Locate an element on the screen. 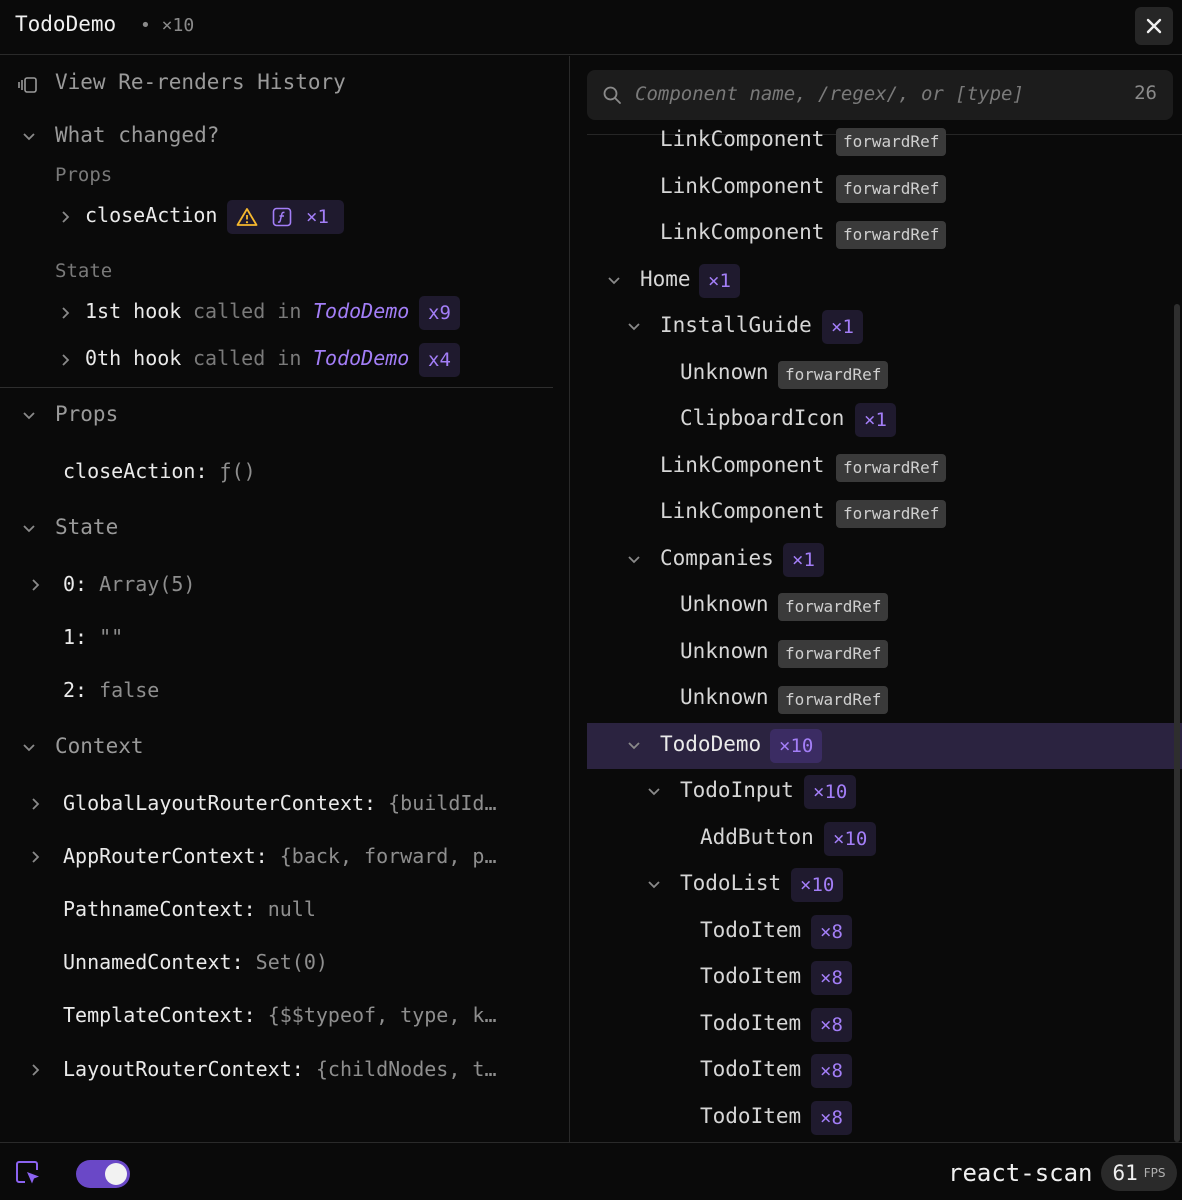 Image resolution: width=1182 pixels, height=1200 pixels. search-input: Component name, /regex/, or [type] is located at coordinates (829, 94).